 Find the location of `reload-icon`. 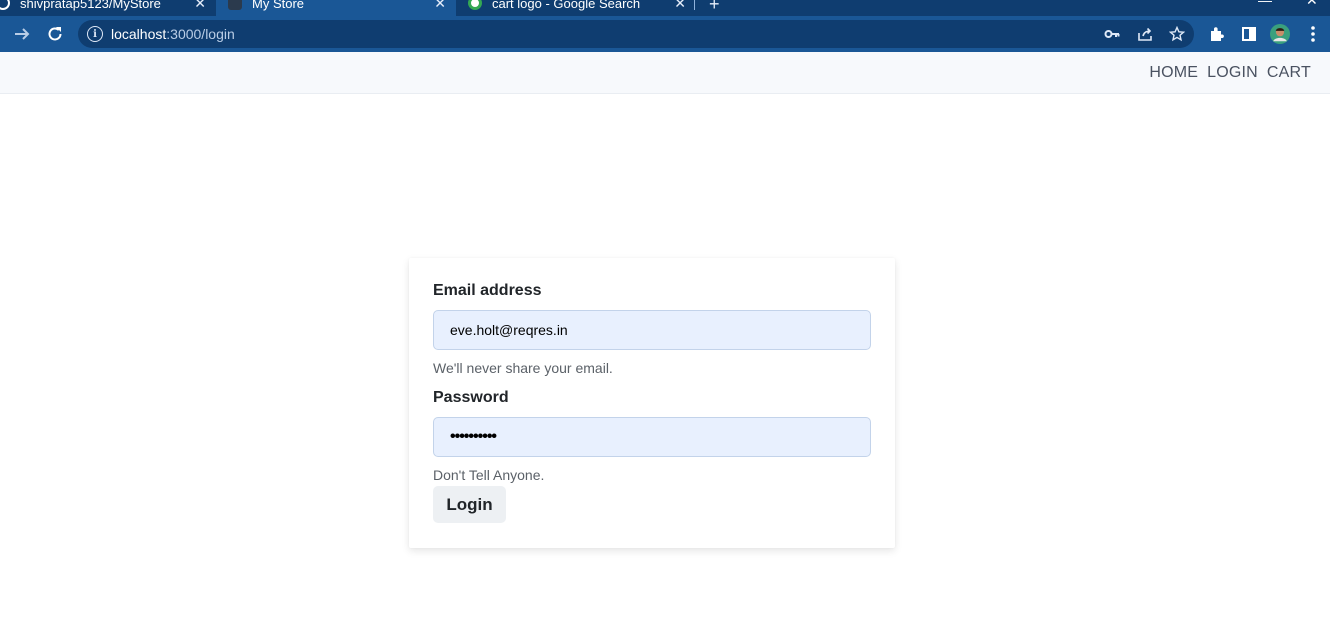

reload-icon is located at coordinates (55, 34).